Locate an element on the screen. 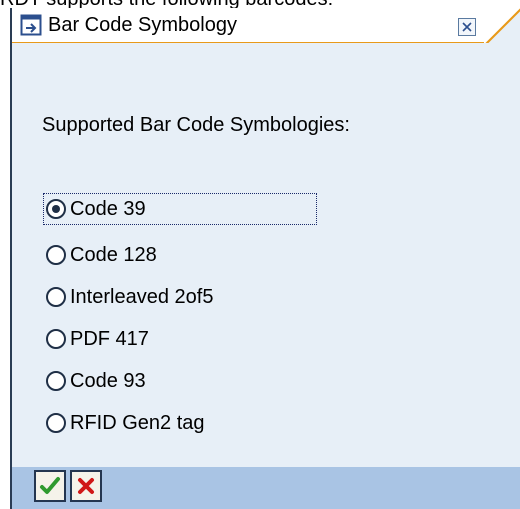 This screenshot has height=509, width=520. cancel-button is located at coordinates (86, 486).